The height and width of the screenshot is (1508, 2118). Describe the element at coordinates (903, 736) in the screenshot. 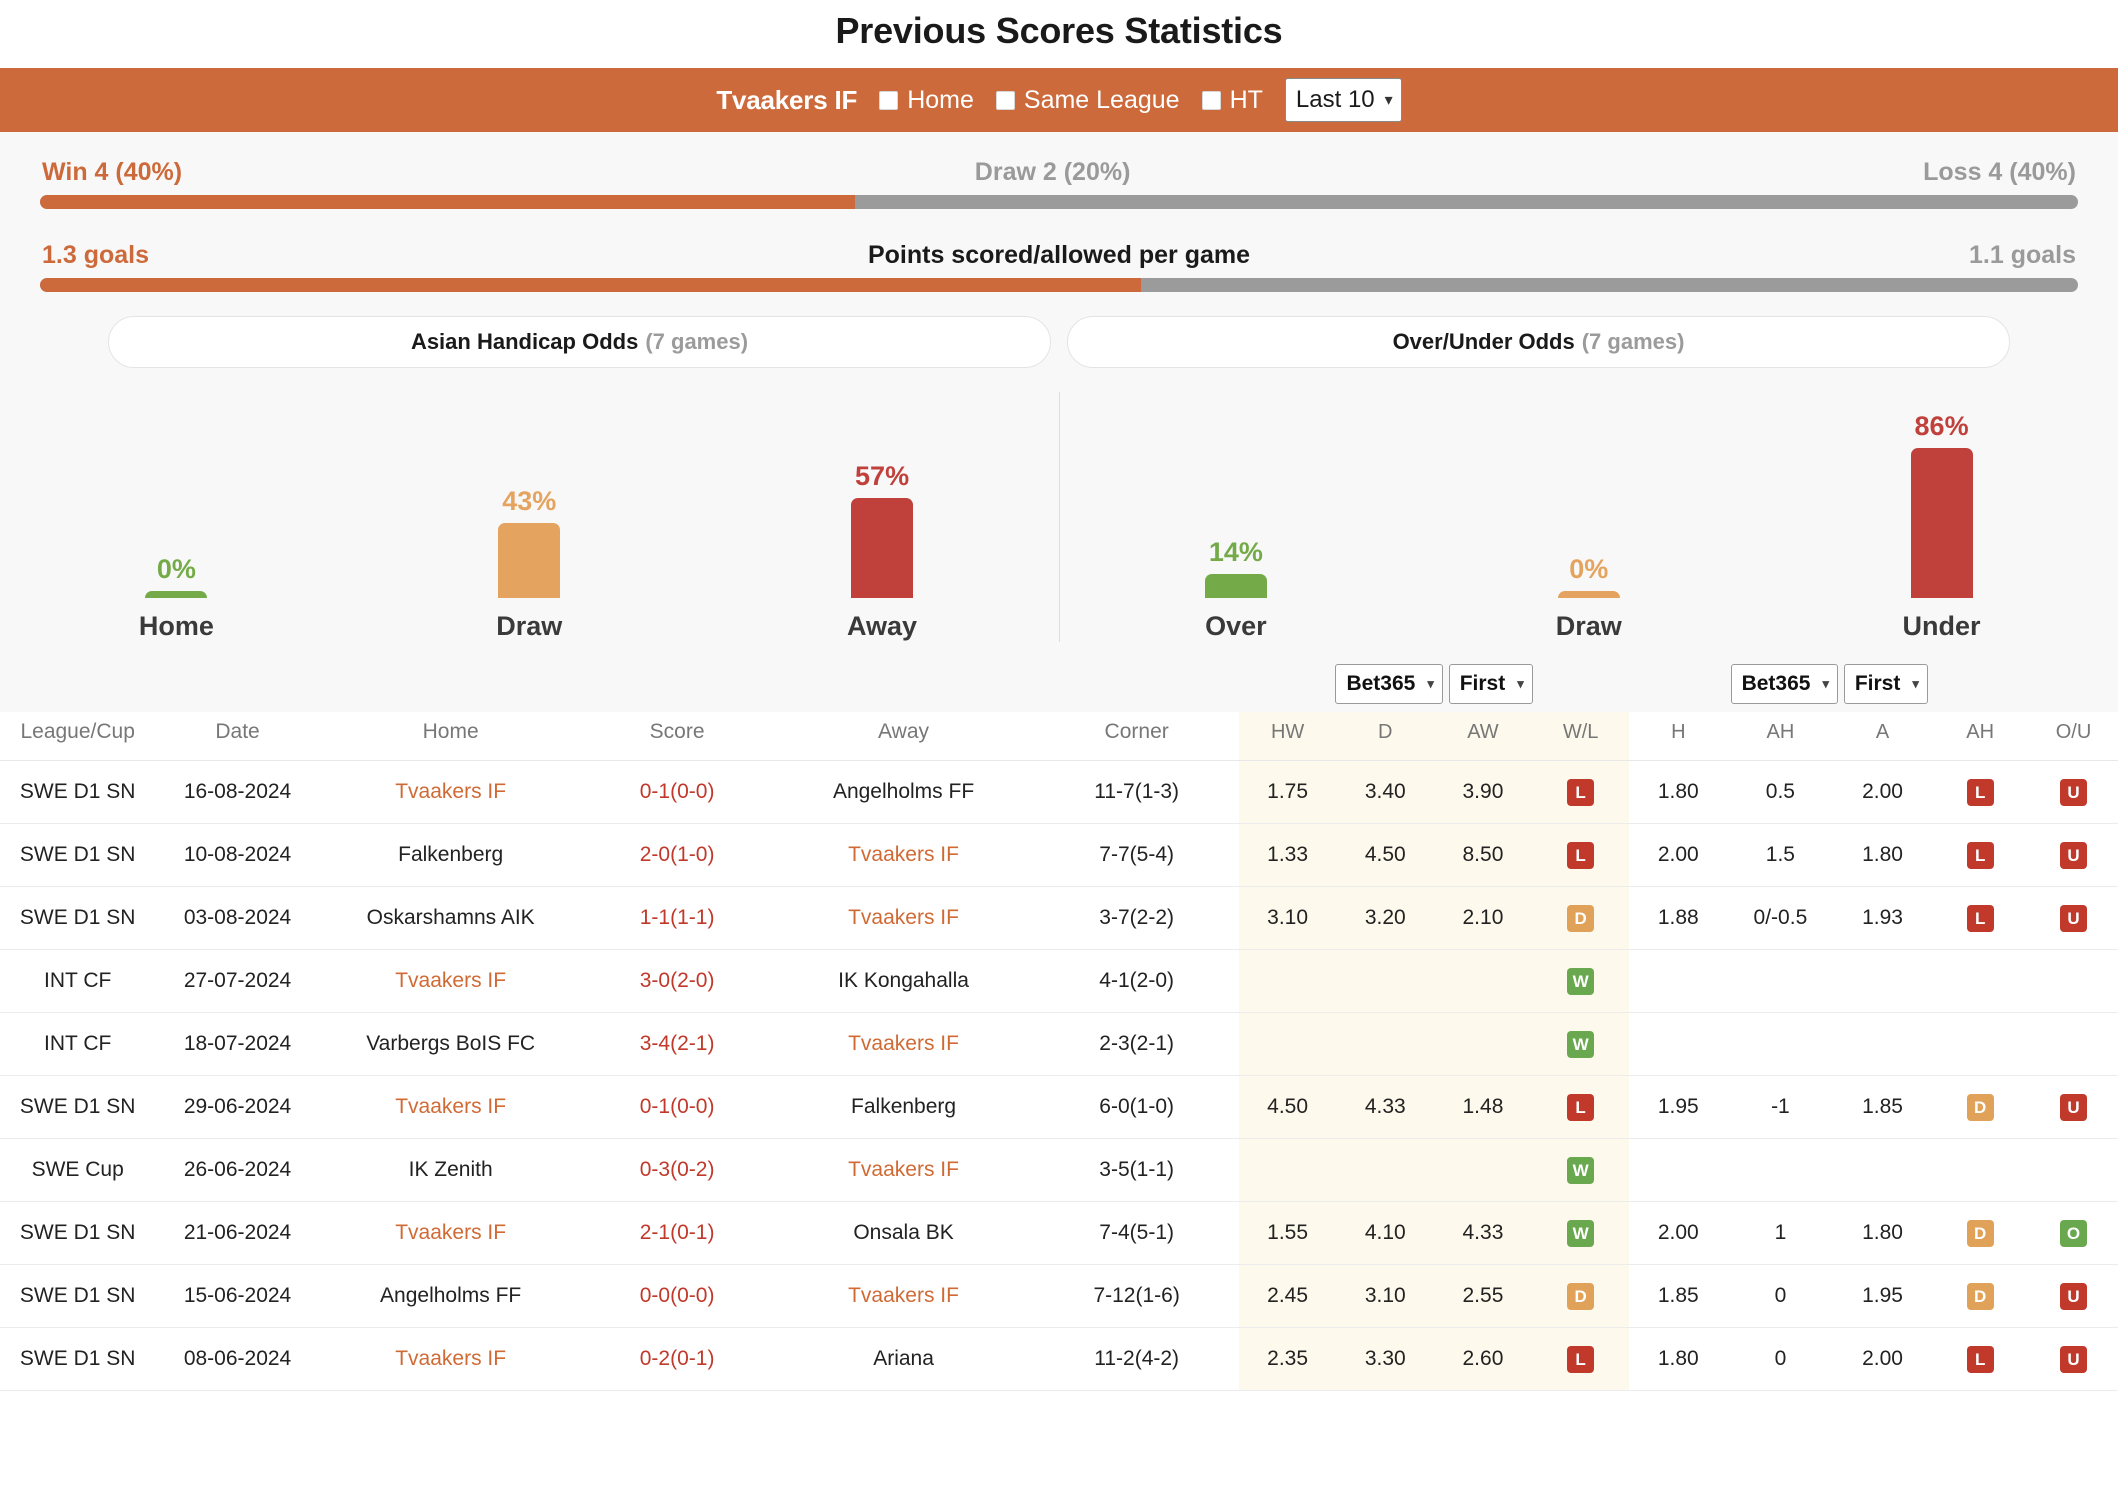

I see `col-header-away: Away` at that location.